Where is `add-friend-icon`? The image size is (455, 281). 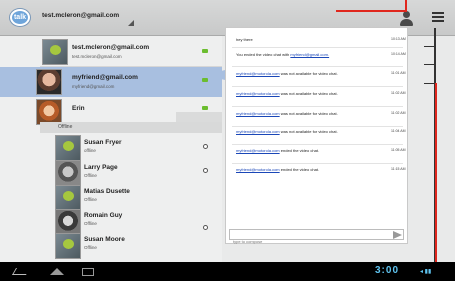
add-friend-icon is located at coordinates (407, 19).